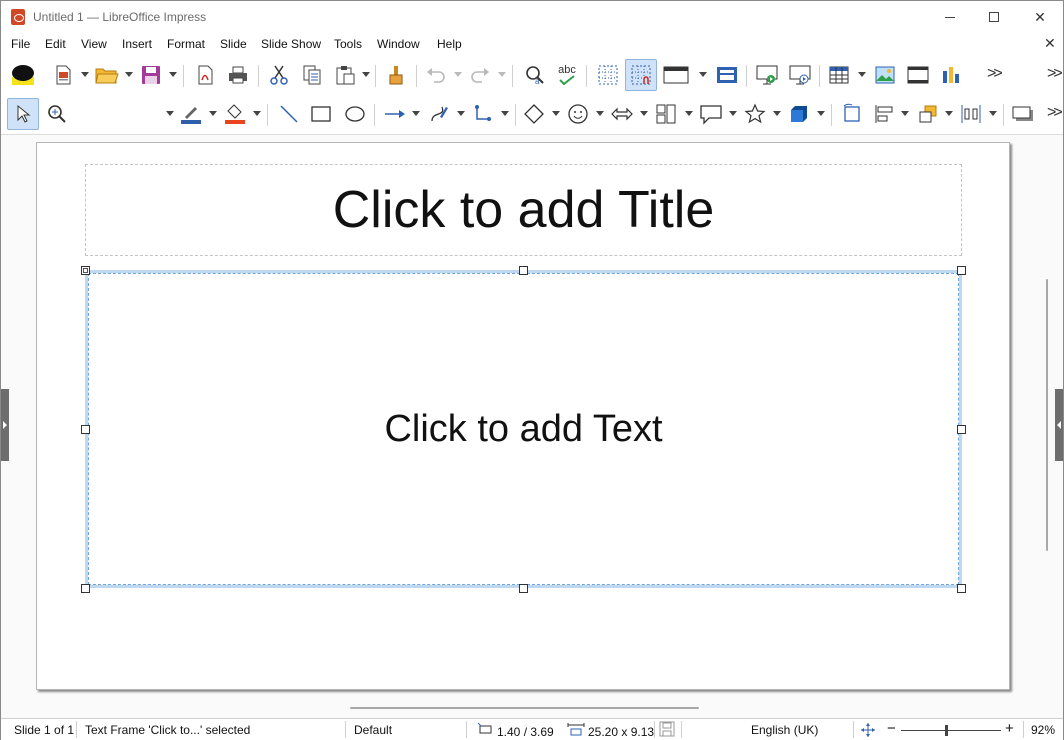 Image resolution: width=1064 pixels, height=740 pixels. Describe the element at coordinates (505, 113) in the screenshot. I see `connectors-dropdown-arrow` at that location.